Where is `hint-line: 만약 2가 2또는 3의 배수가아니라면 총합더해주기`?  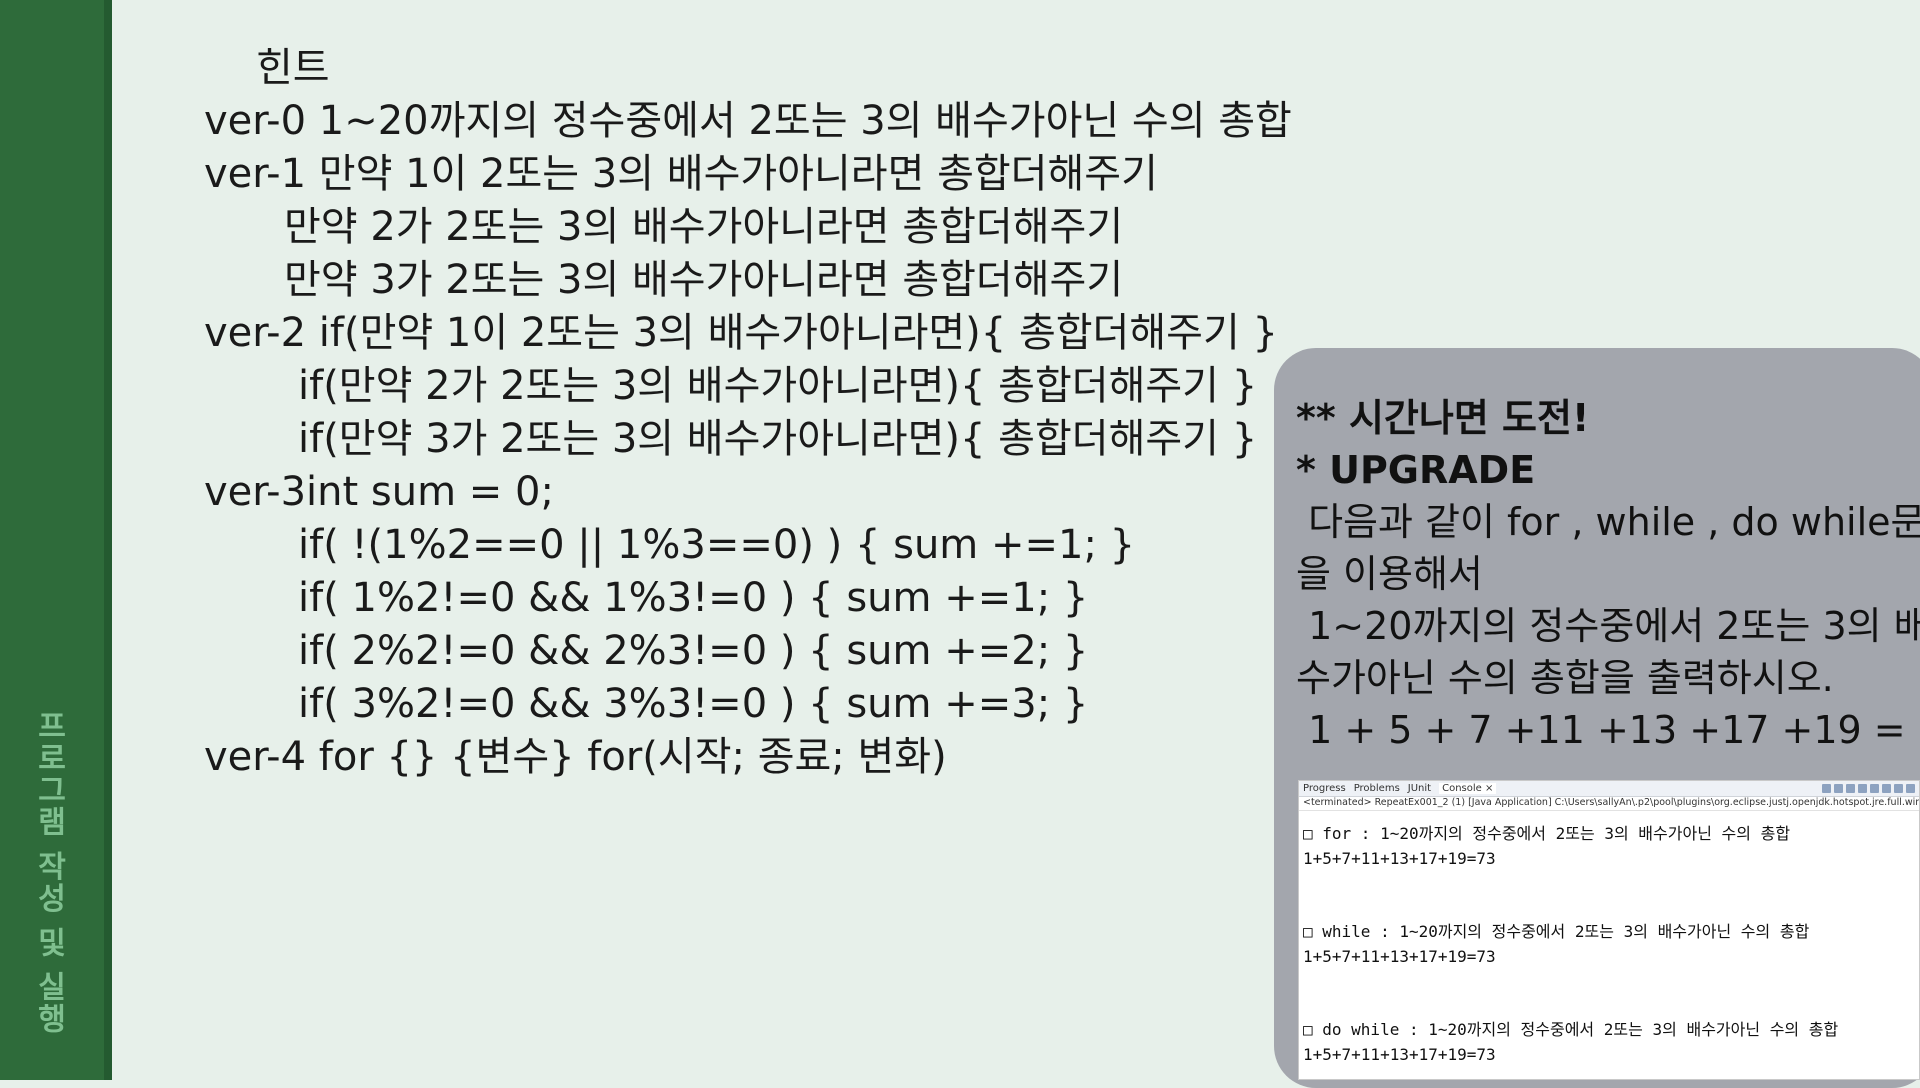
hint-line: 만약 2가 2또는 3의 배수가아니라면 총합더해주기 is located at coordinates (704, 227).